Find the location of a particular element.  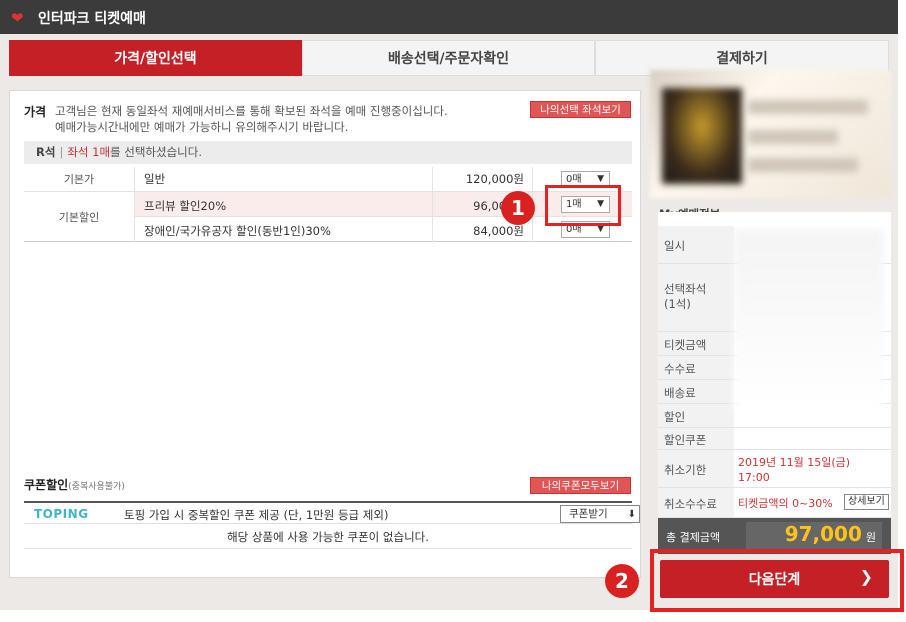

price-category: 기본할인 is located at coordinates (79, 217).